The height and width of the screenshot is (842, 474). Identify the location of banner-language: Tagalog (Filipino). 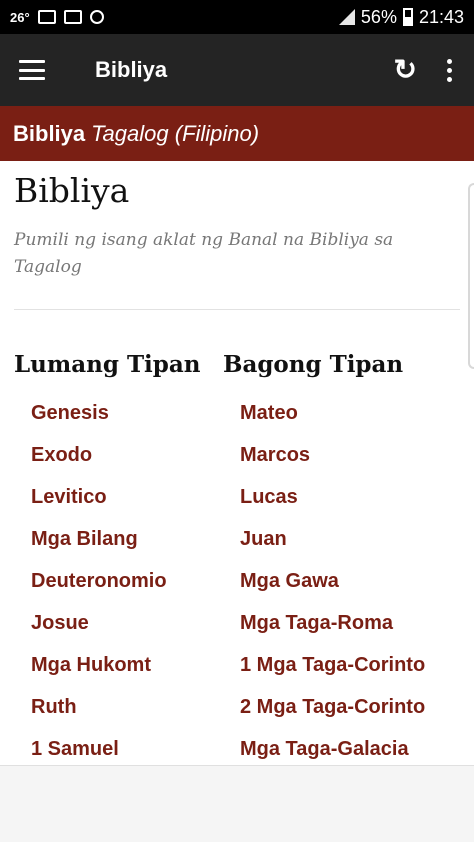
(175, 133).